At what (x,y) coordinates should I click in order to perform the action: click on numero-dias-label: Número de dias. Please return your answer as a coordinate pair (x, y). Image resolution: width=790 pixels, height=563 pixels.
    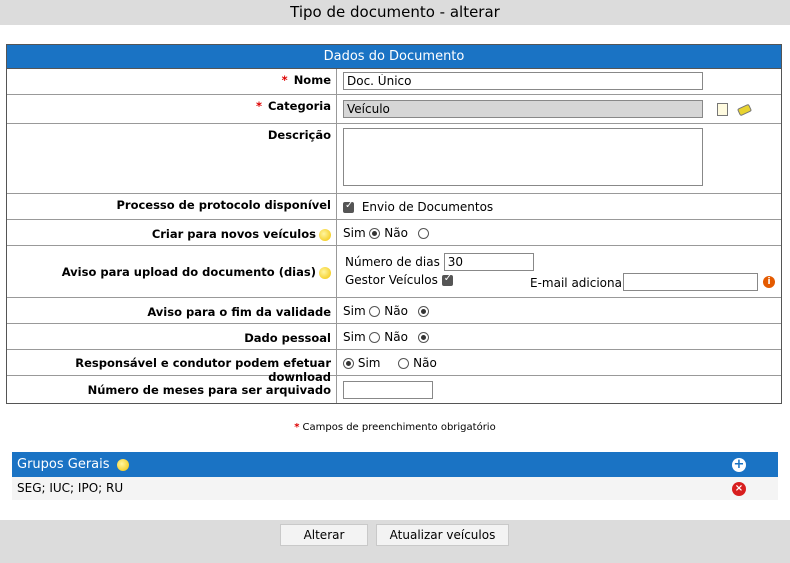
    Looking at the image, I should click on (392, 262).